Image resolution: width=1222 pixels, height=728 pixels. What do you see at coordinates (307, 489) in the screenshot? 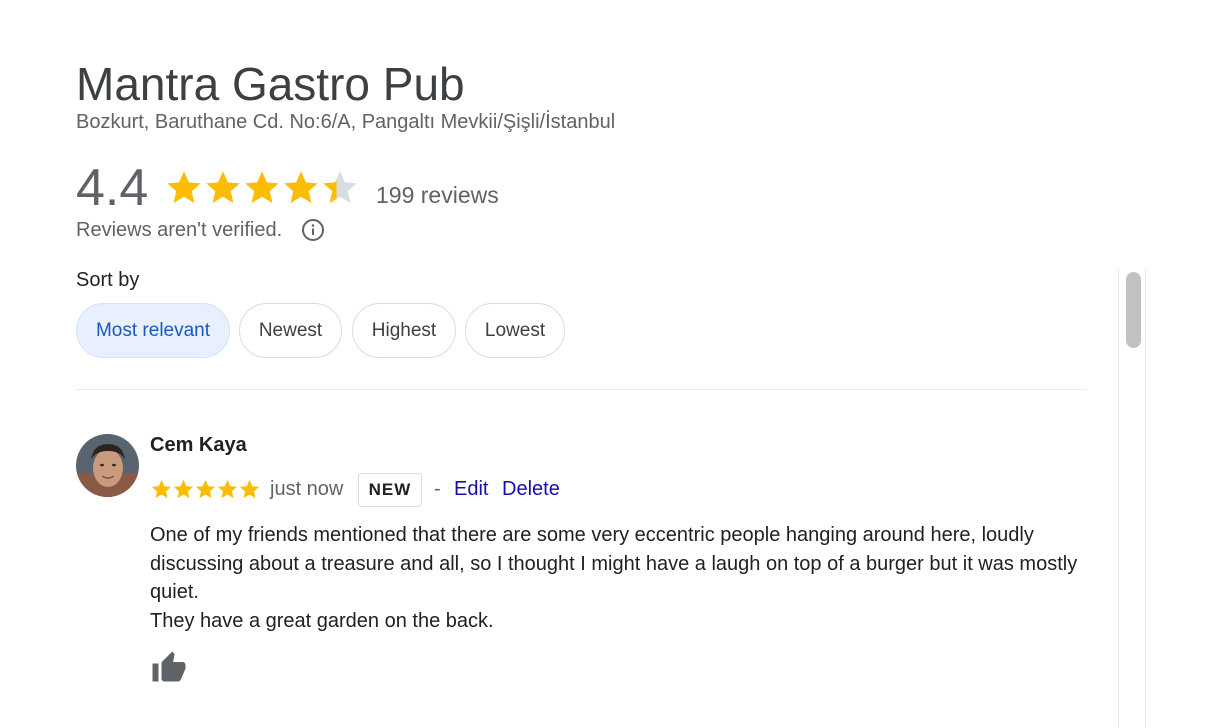
I see `review-time: just now` at bounding box center [307, 489].